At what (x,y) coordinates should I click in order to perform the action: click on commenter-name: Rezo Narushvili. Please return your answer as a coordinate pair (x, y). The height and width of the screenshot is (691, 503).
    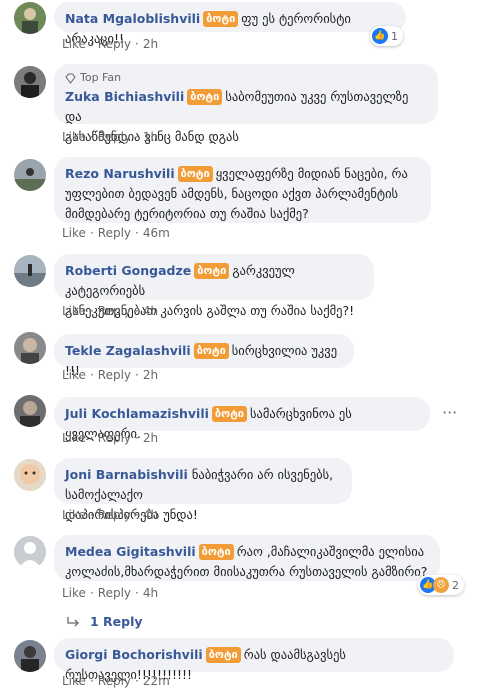
    Looking at the image, I should click on (120, 173).